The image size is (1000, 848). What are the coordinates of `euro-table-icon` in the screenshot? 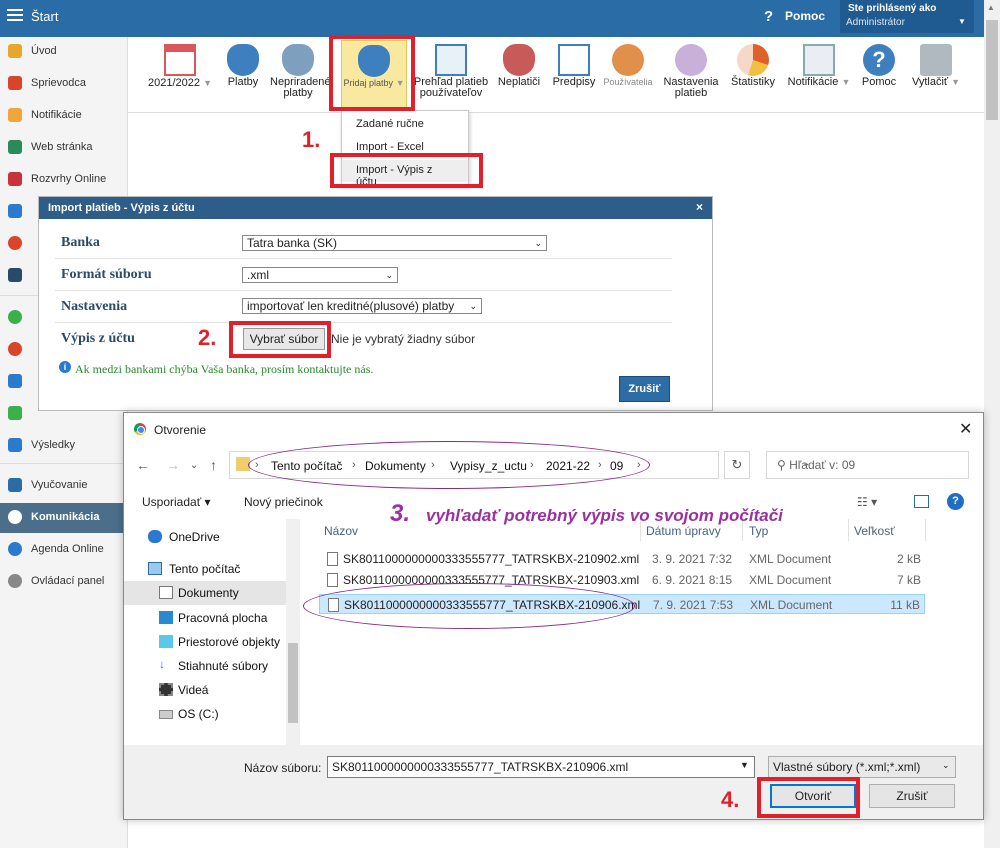 It's located at (451, 60).